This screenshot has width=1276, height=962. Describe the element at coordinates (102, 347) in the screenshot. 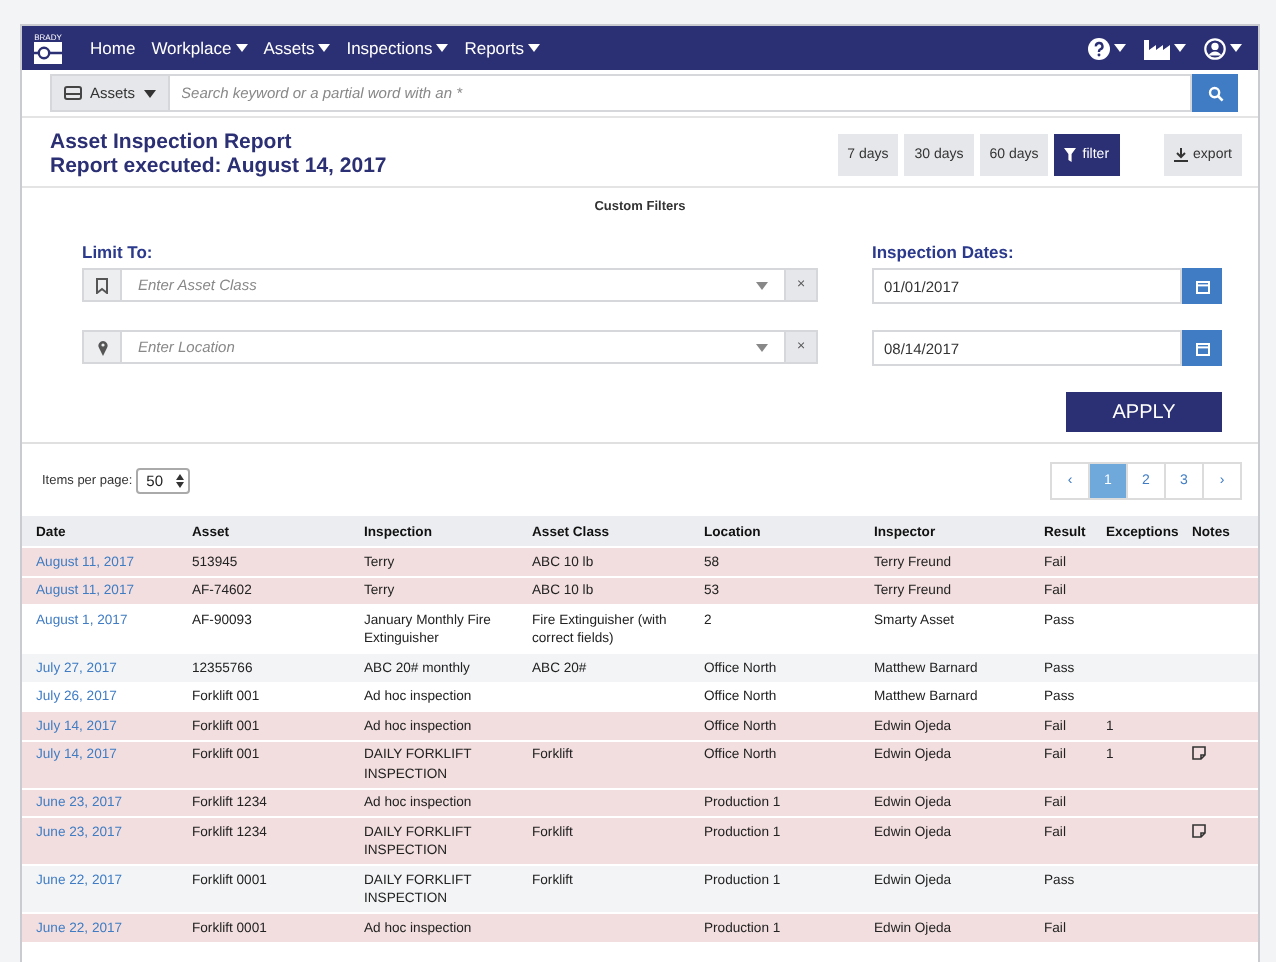

I see `map-pin-icon` at that location.